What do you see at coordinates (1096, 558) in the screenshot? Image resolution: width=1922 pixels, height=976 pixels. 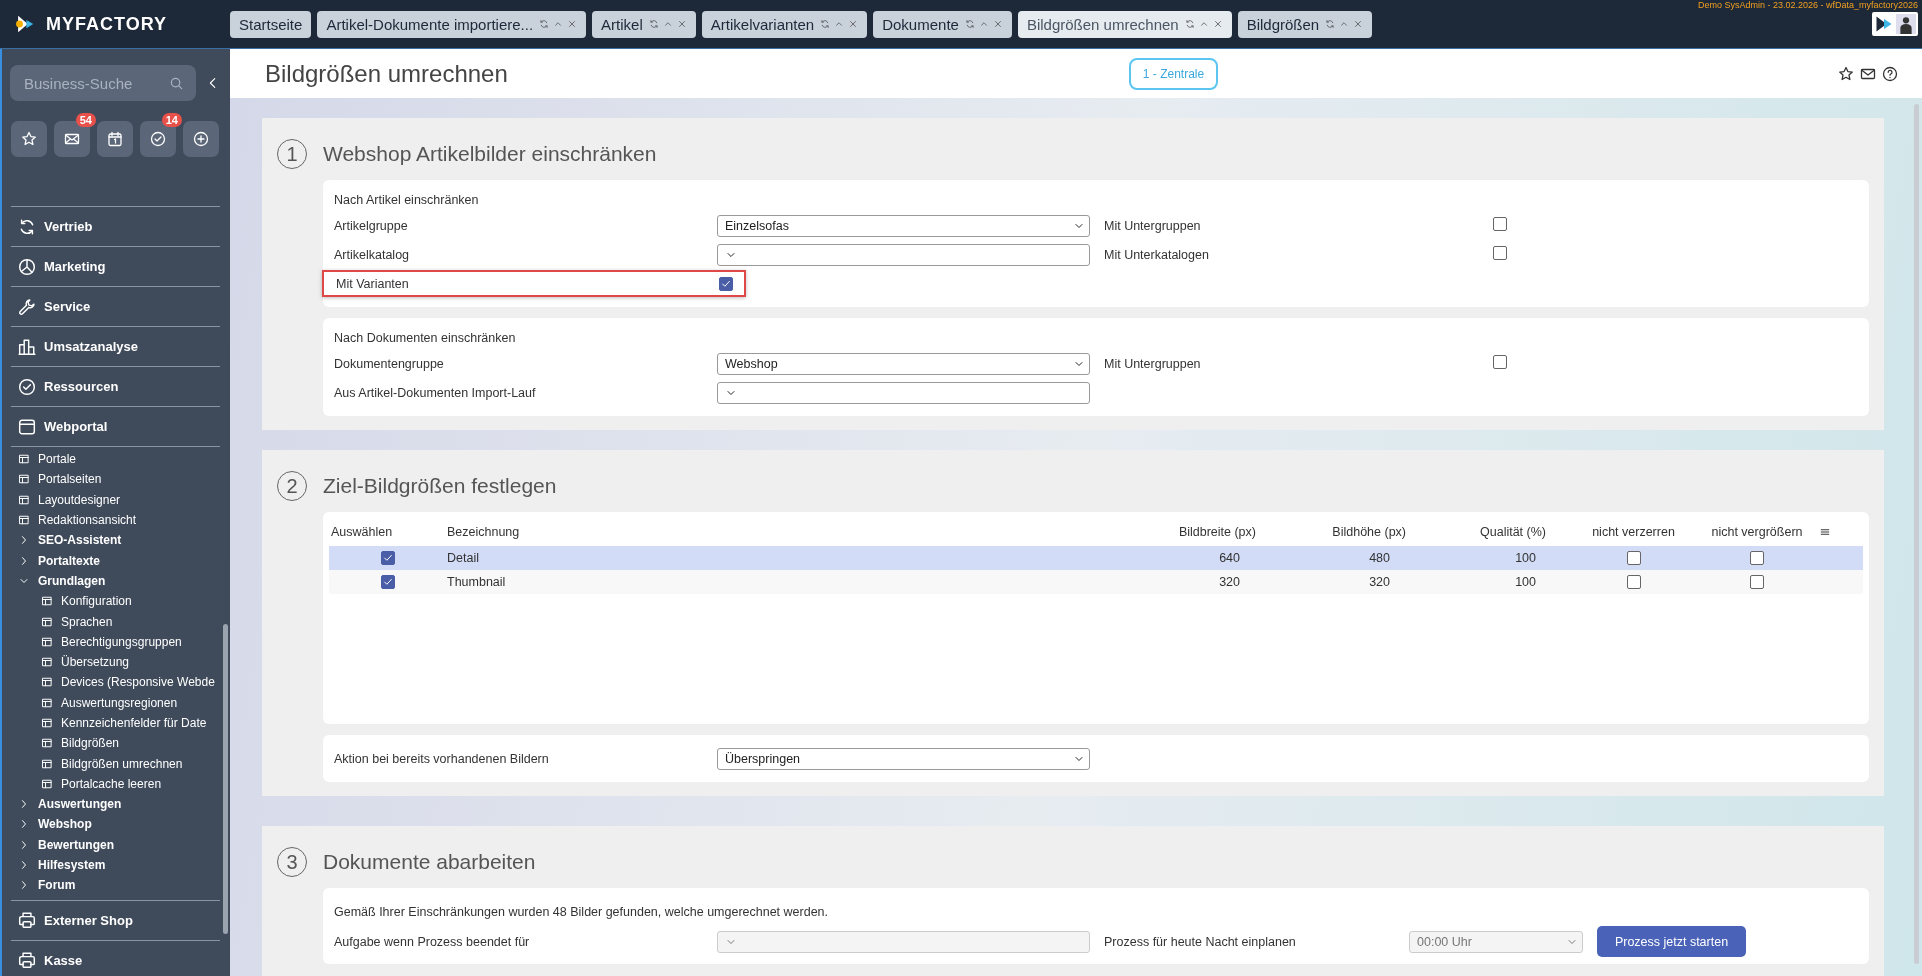 I see `table-row: Detail 640 480 100` at bounding box center [1096, 558].